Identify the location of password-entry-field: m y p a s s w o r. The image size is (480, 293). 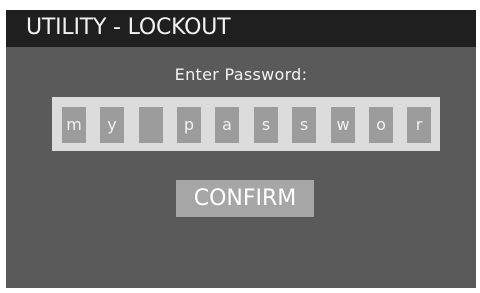
(246, 124).